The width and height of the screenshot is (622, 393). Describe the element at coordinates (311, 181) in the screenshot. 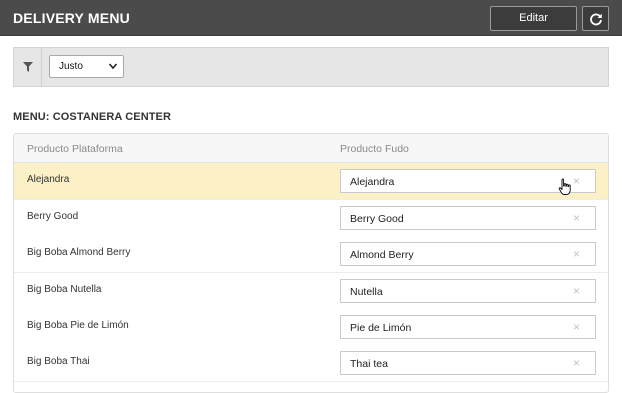

I see `table-row: Alejandra Alejandra ×` at that location.